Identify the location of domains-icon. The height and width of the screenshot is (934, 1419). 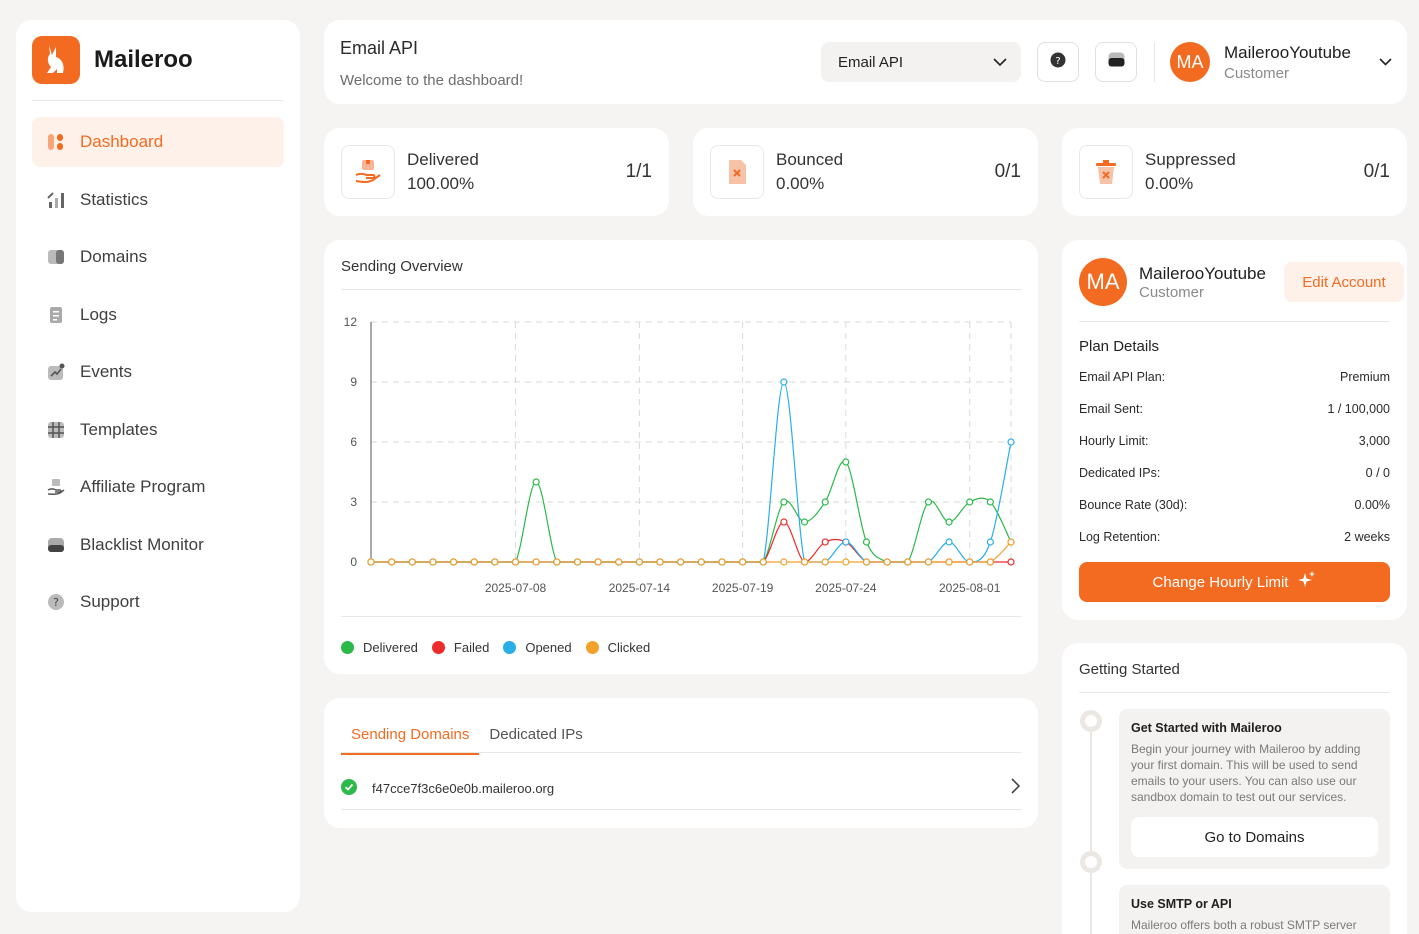
(56, 257).